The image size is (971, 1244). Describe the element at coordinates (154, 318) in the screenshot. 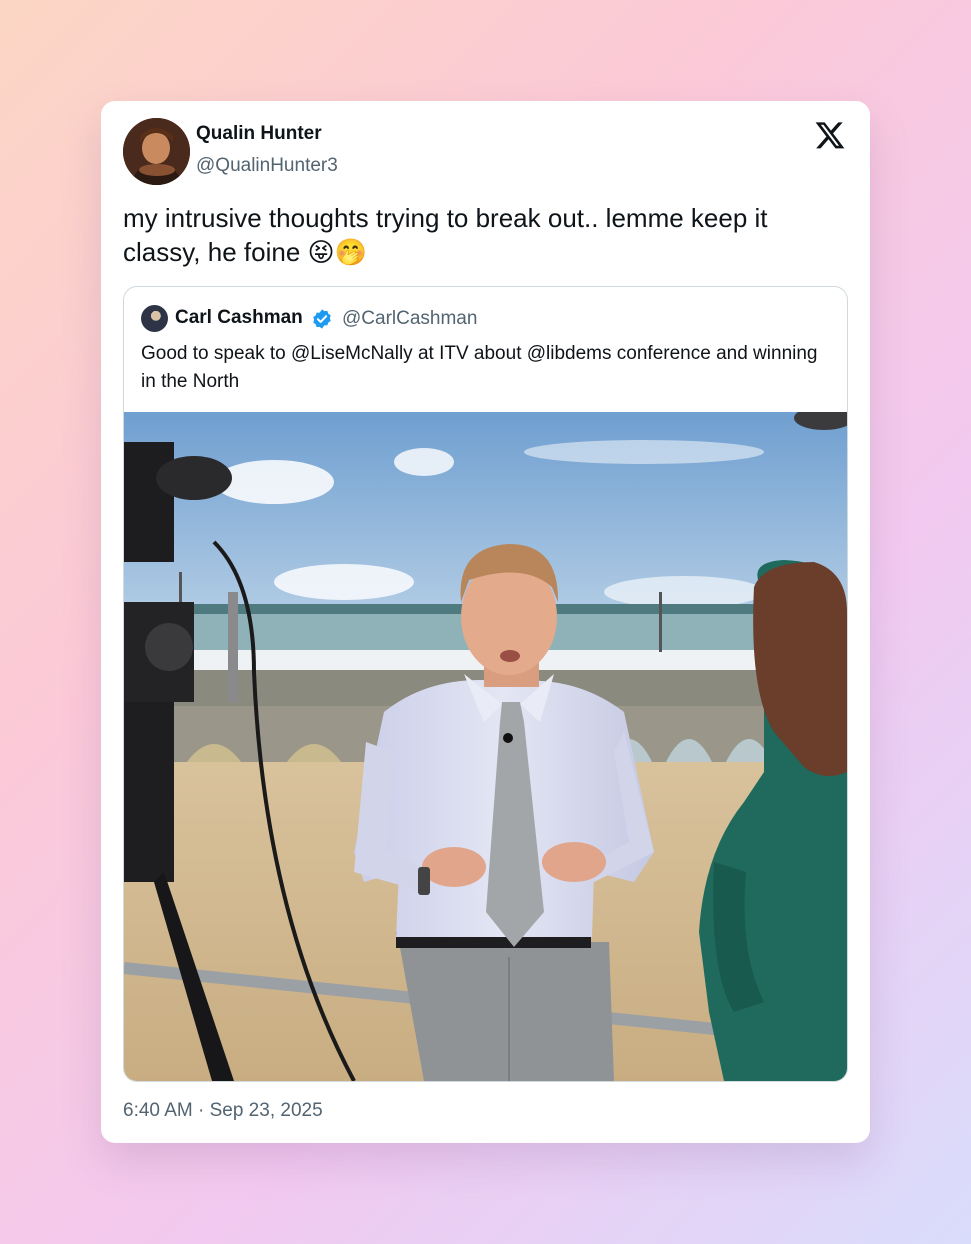

I see `quoted-author-avatar` at that location.